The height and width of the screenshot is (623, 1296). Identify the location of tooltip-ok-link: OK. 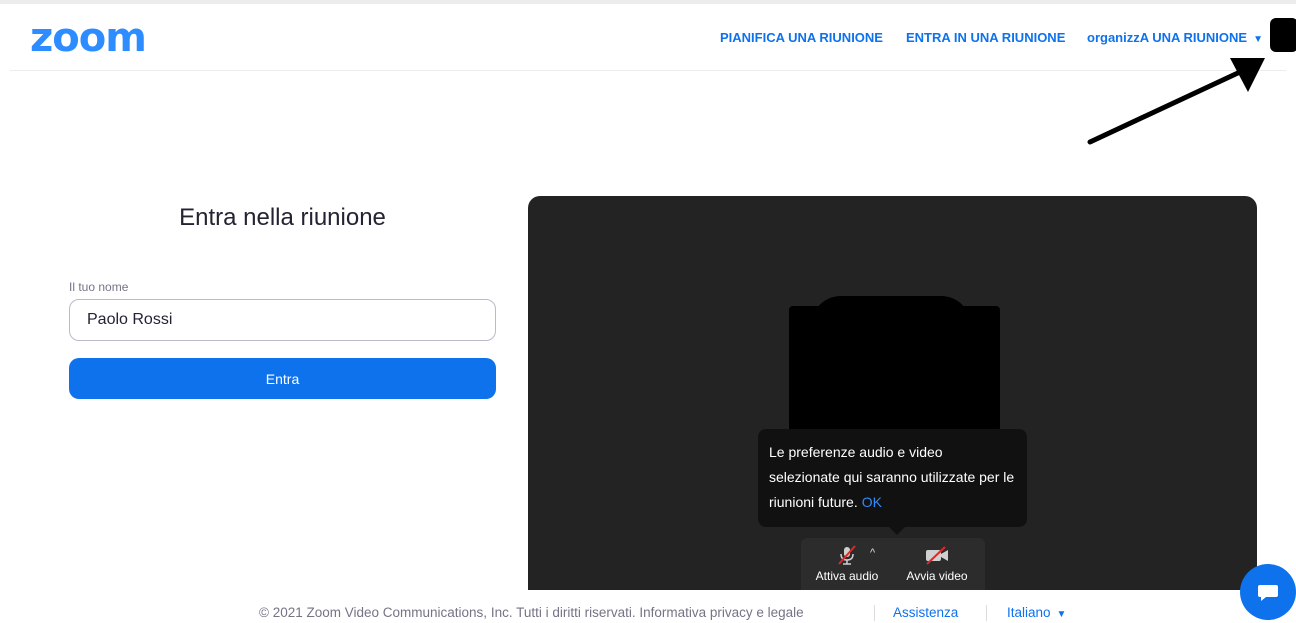
(872, 502).